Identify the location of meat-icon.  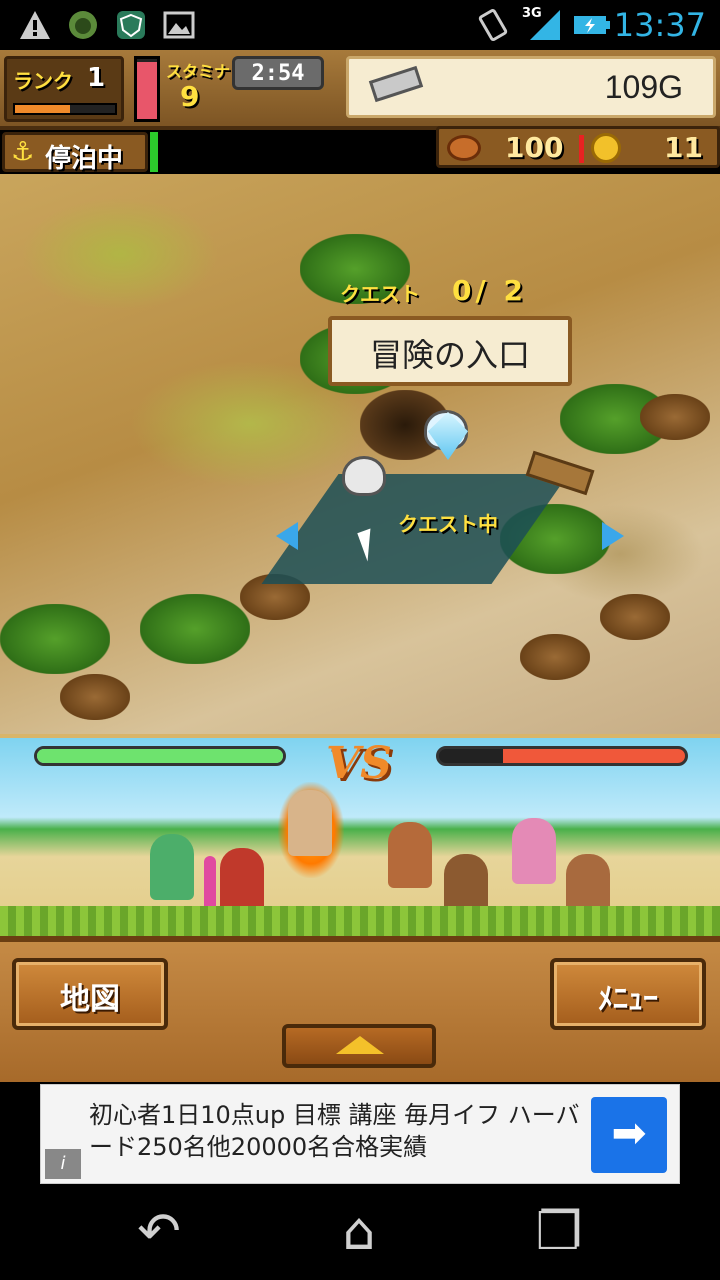
(464, 148).